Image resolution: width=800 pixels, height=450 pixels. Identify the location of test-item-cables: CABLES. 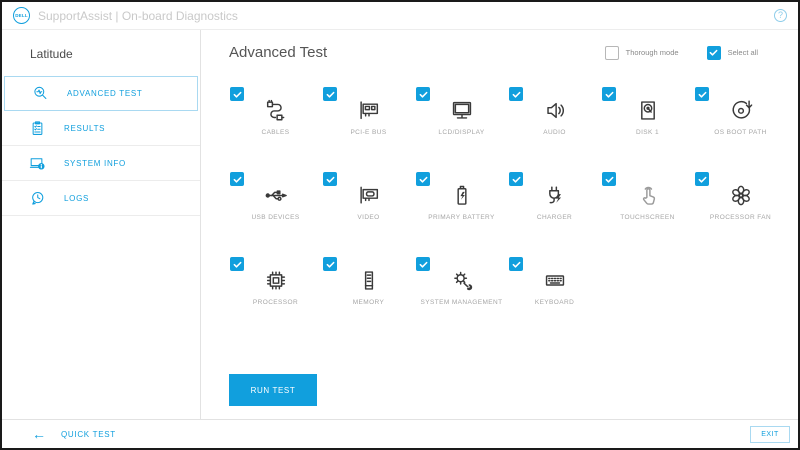
(275, 129).